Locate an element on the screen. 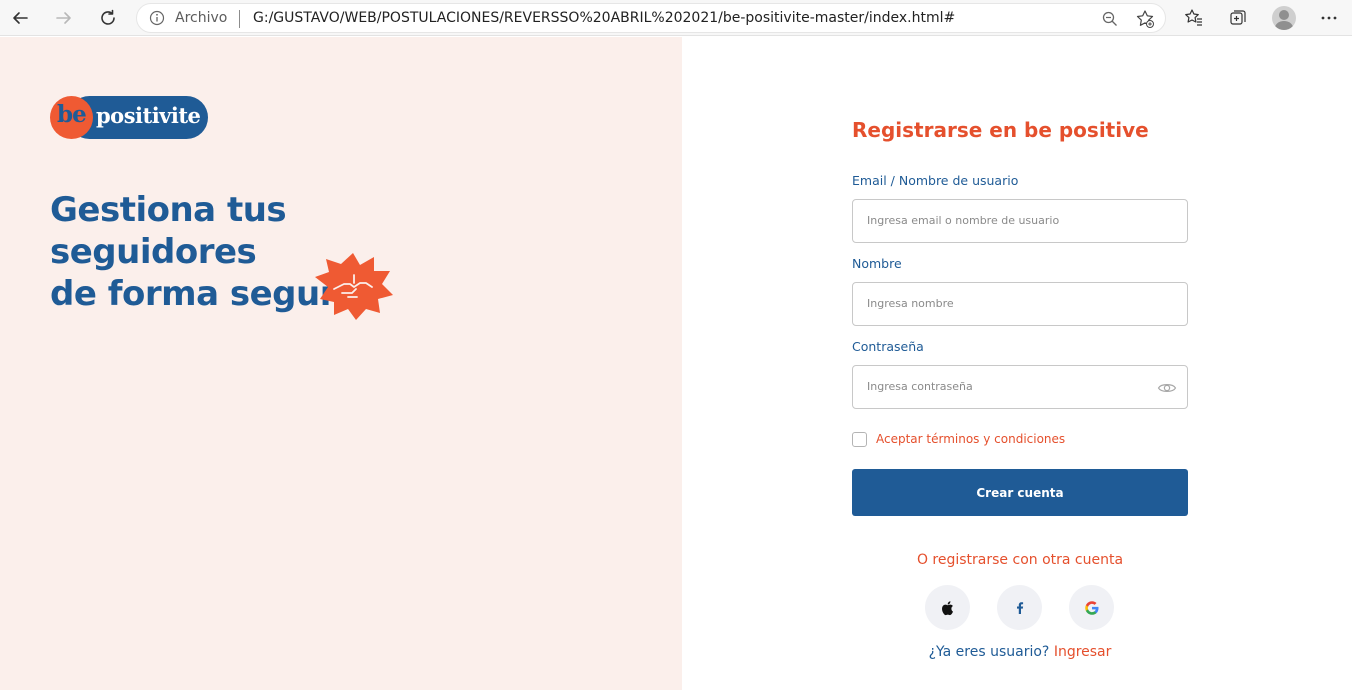 This screenshot has height=690, width=1352. favorites-icon is located at coordinates (1193, 17).